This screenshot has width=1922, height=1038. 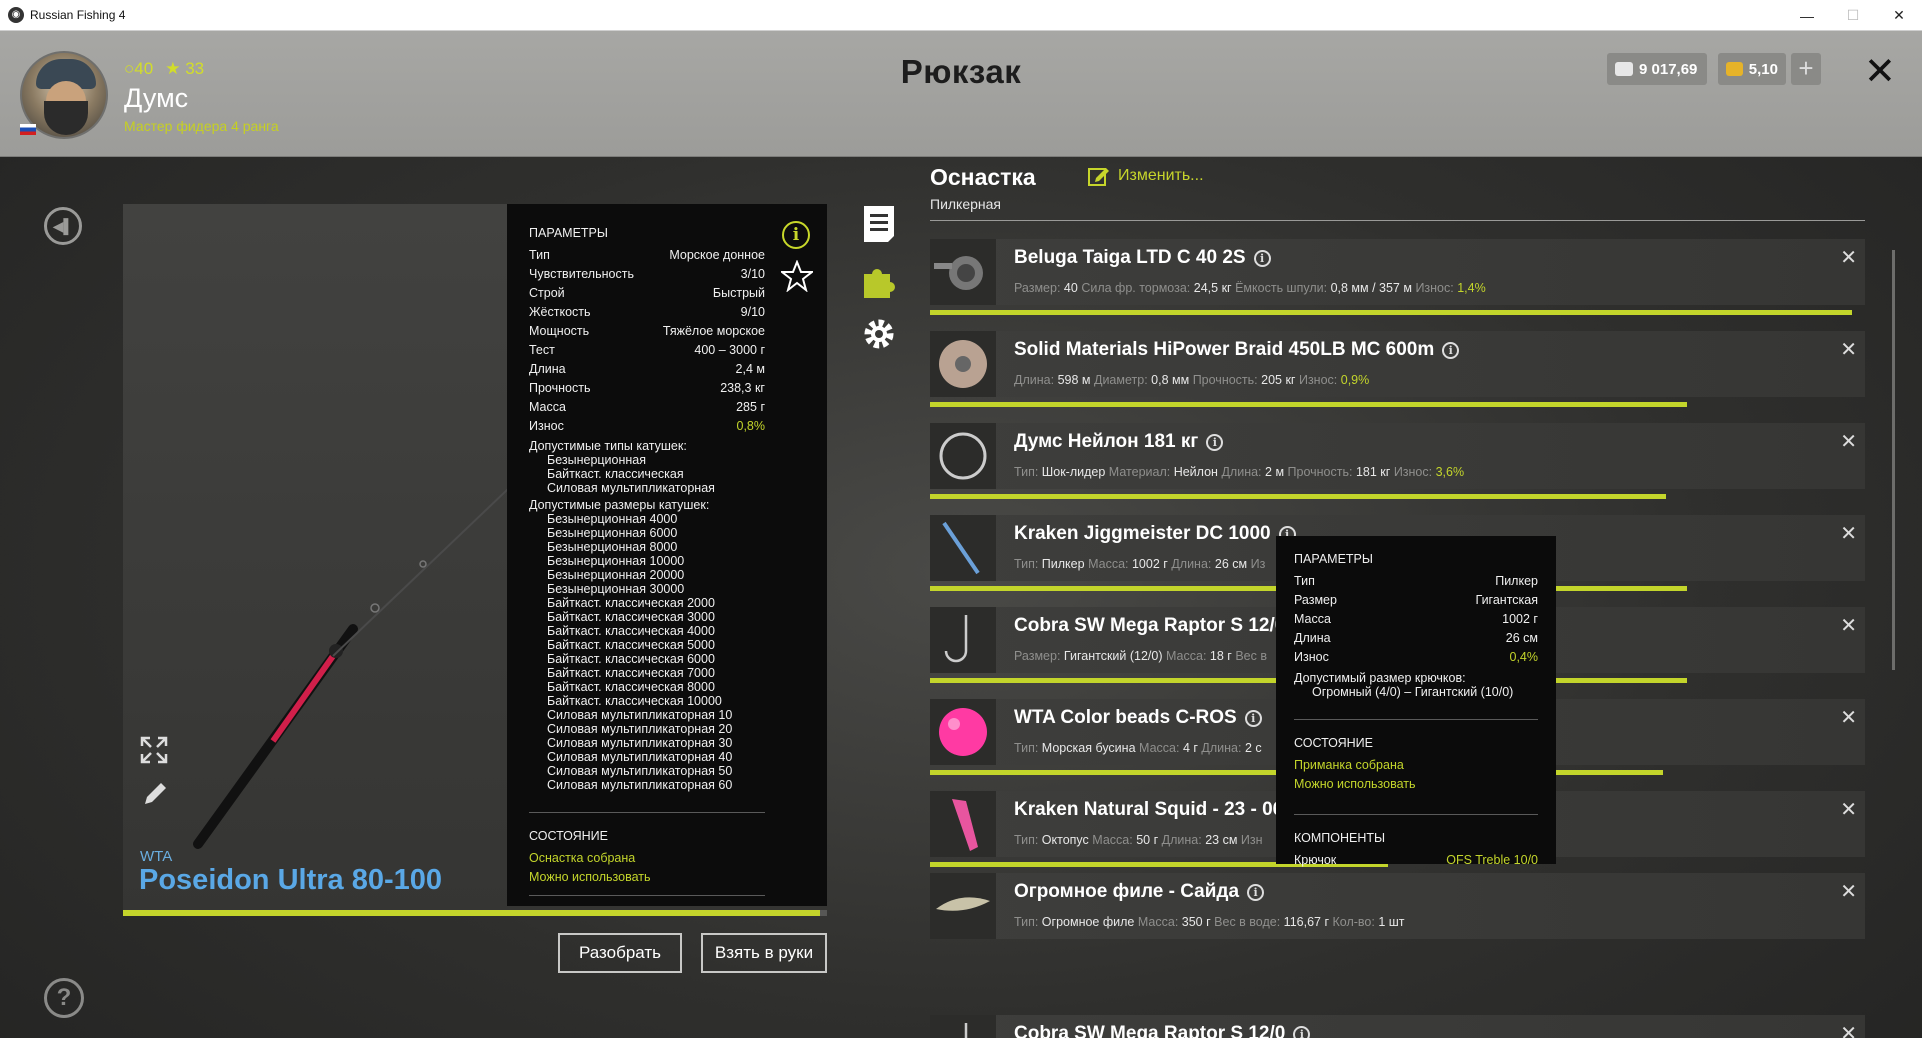 I want to click on back-button: ◀▌, so click(x=63, y=226).